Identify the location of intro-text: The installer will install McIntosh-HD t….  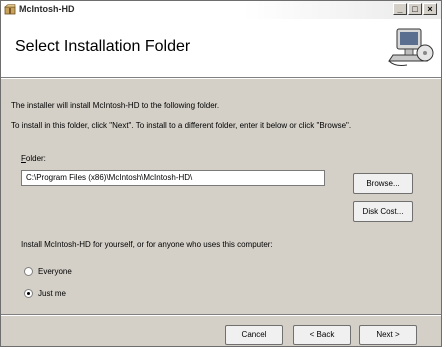
(115, 105).